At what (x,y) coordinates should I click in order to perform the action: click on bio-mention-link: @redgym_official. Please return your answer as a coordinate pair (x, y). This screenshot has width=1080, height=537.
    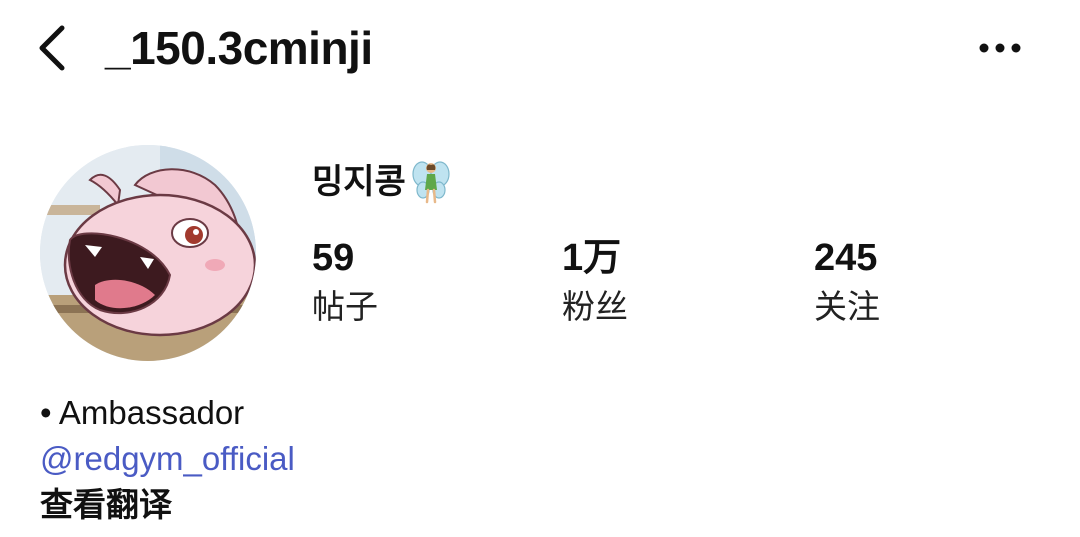
    Looking at the image, I should click on (390, 459).